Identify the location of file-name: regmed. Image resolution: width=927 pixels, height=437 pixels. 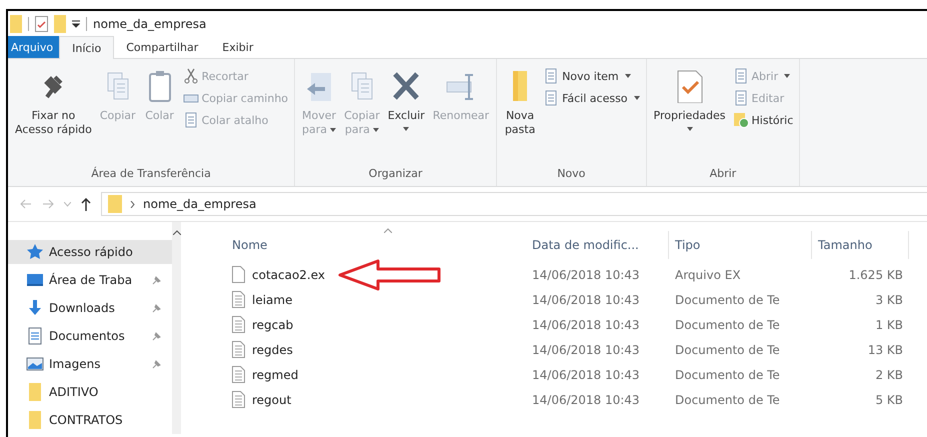
(275, 375).